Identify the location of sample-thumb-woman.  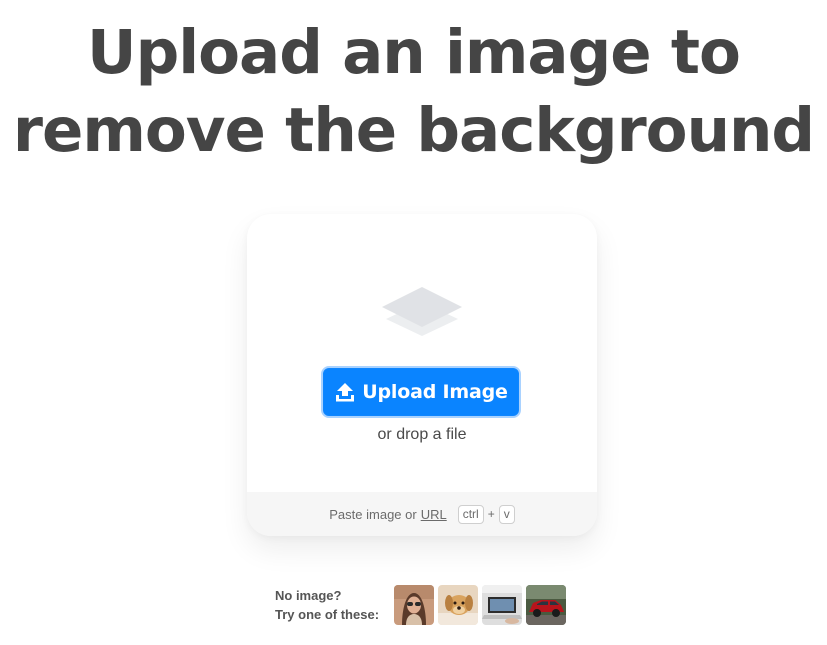
(414, 605).